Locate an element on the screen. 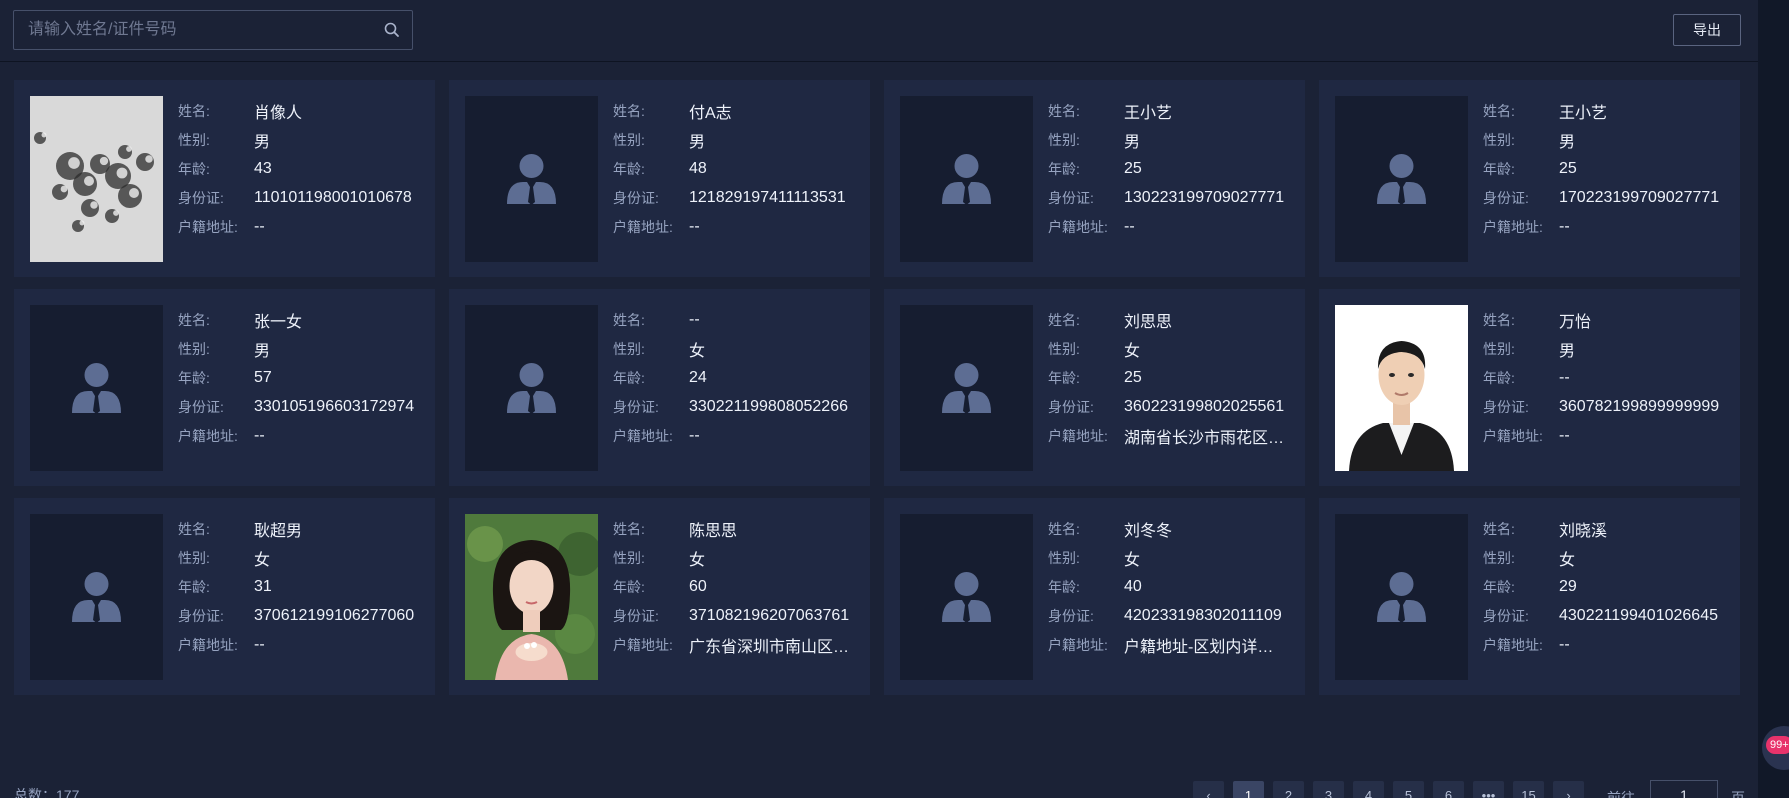  field-row-age: 年龄: 25 is located at coordinates (1172, 377).